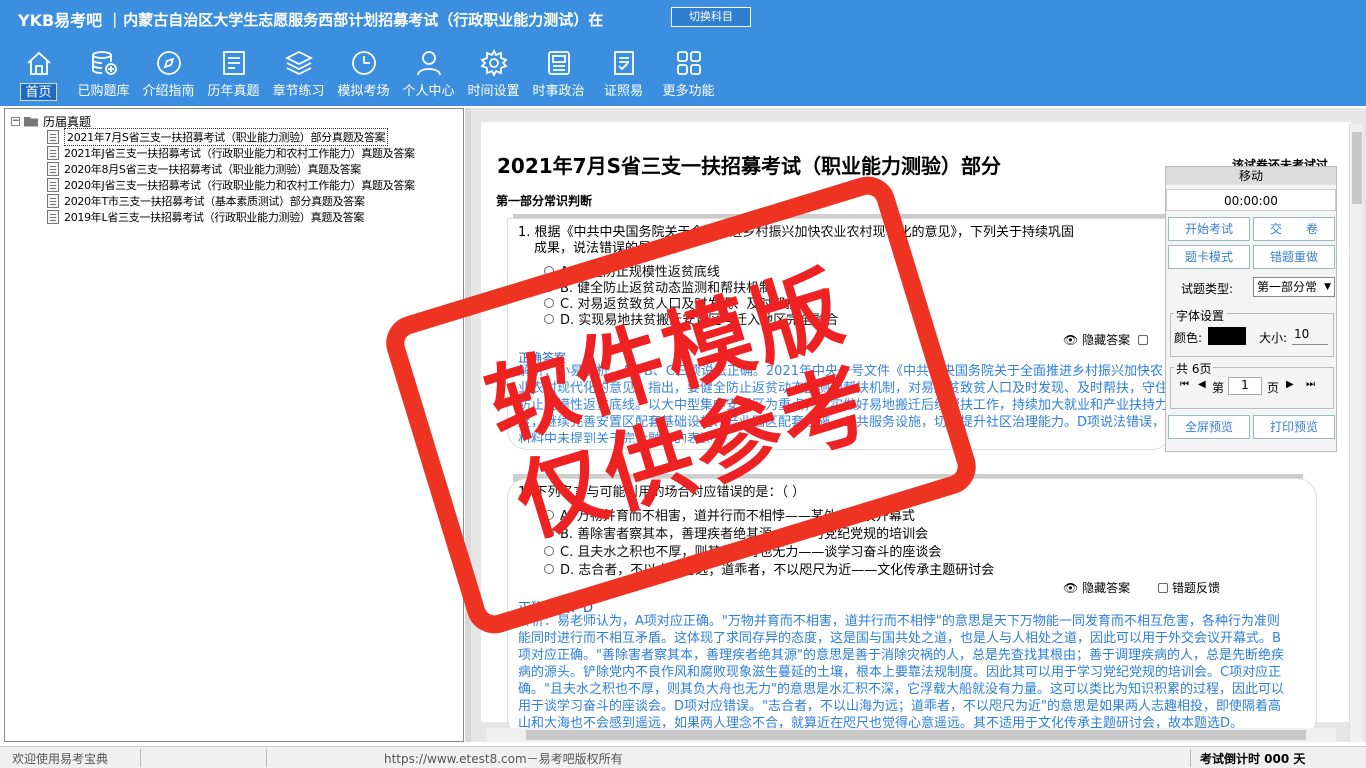  I want to click on nav-certificate: 证照易, so click(623, 74).